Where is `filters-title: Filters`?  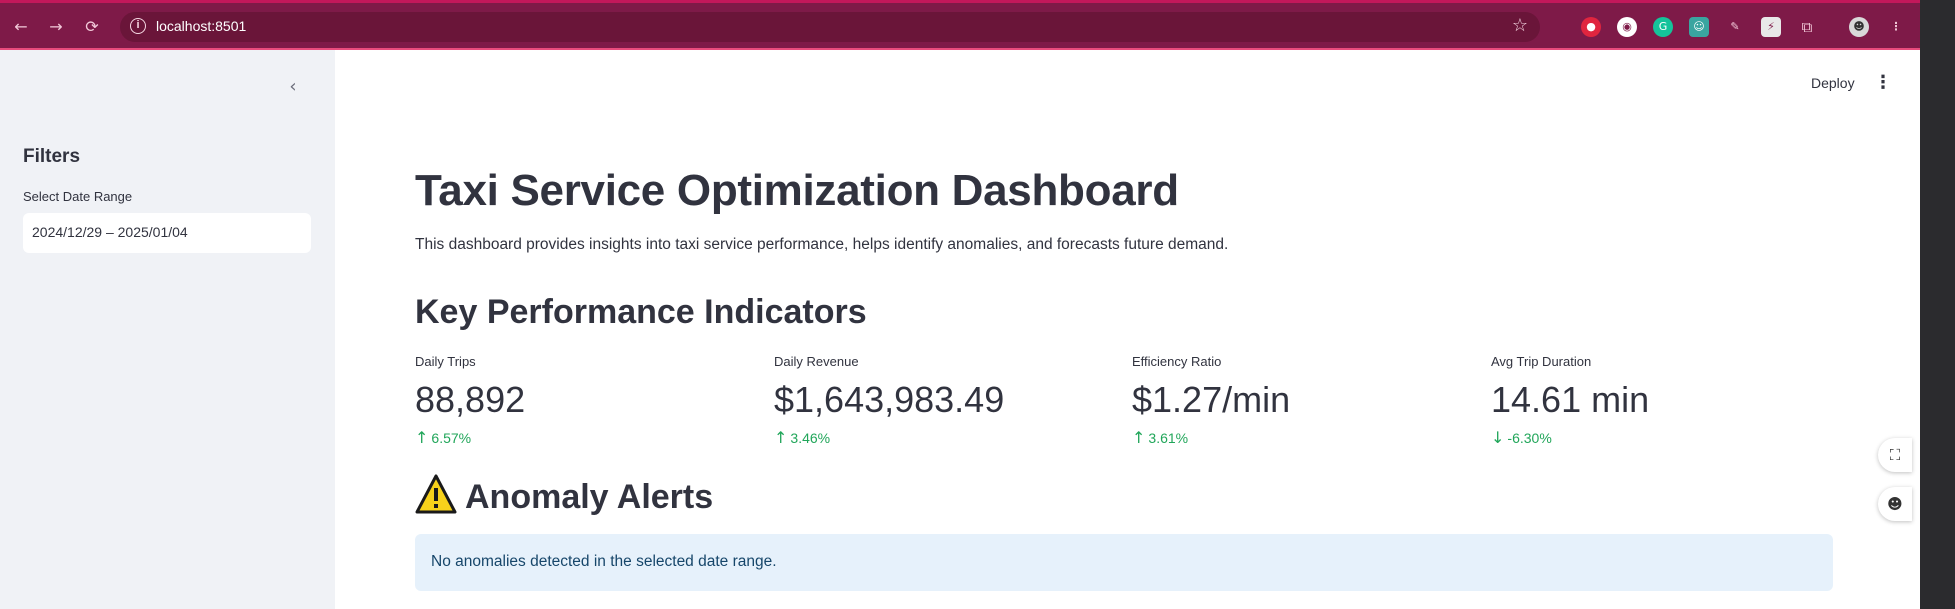
filters-title: Filters is located at coordinates (52, 156).